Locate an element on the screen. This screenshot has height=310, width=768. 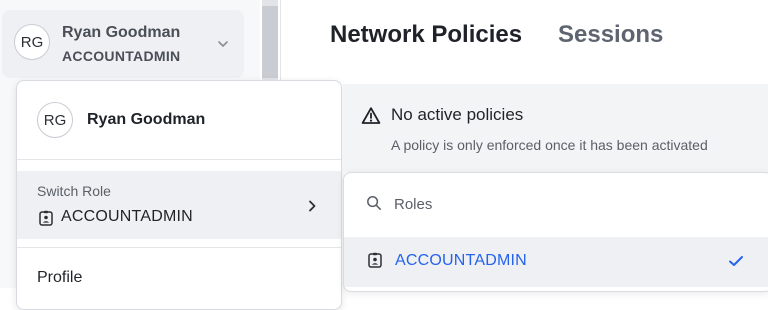
menu-avatar: RG is located at coordinates (55, 120).